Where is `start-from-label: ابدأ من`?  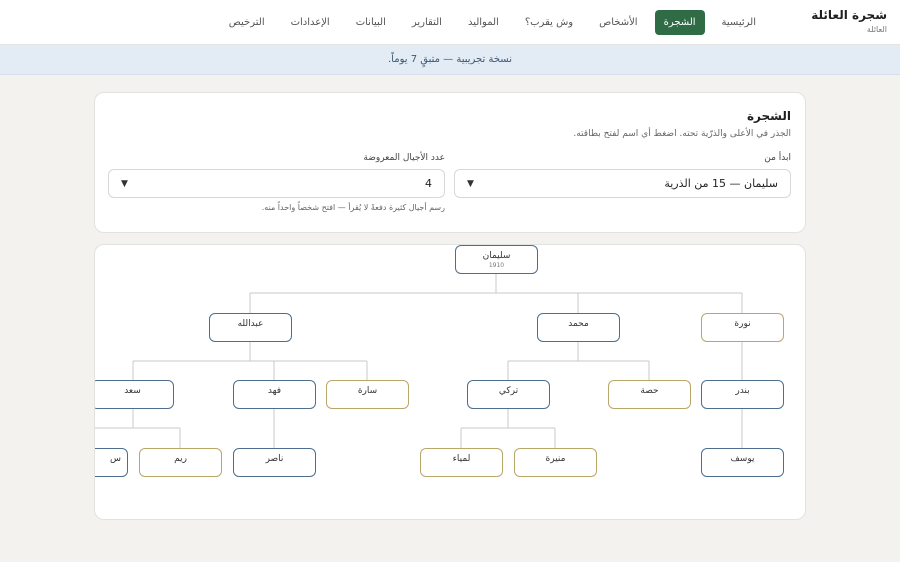
start-from-label: ابدأ من is located at coordinates (777, 158).